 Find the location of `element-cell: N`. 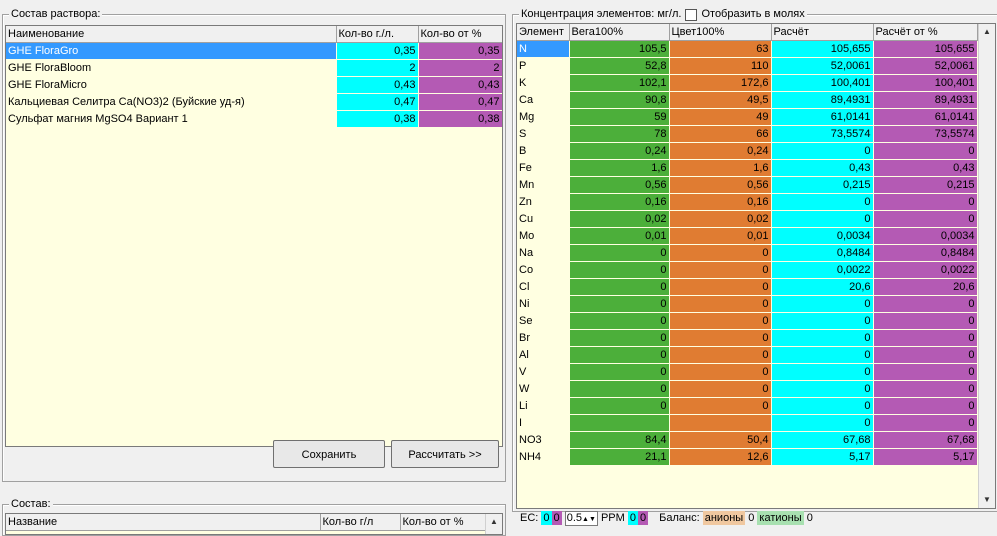

element-cell: N is located at coordinates (543, 49).